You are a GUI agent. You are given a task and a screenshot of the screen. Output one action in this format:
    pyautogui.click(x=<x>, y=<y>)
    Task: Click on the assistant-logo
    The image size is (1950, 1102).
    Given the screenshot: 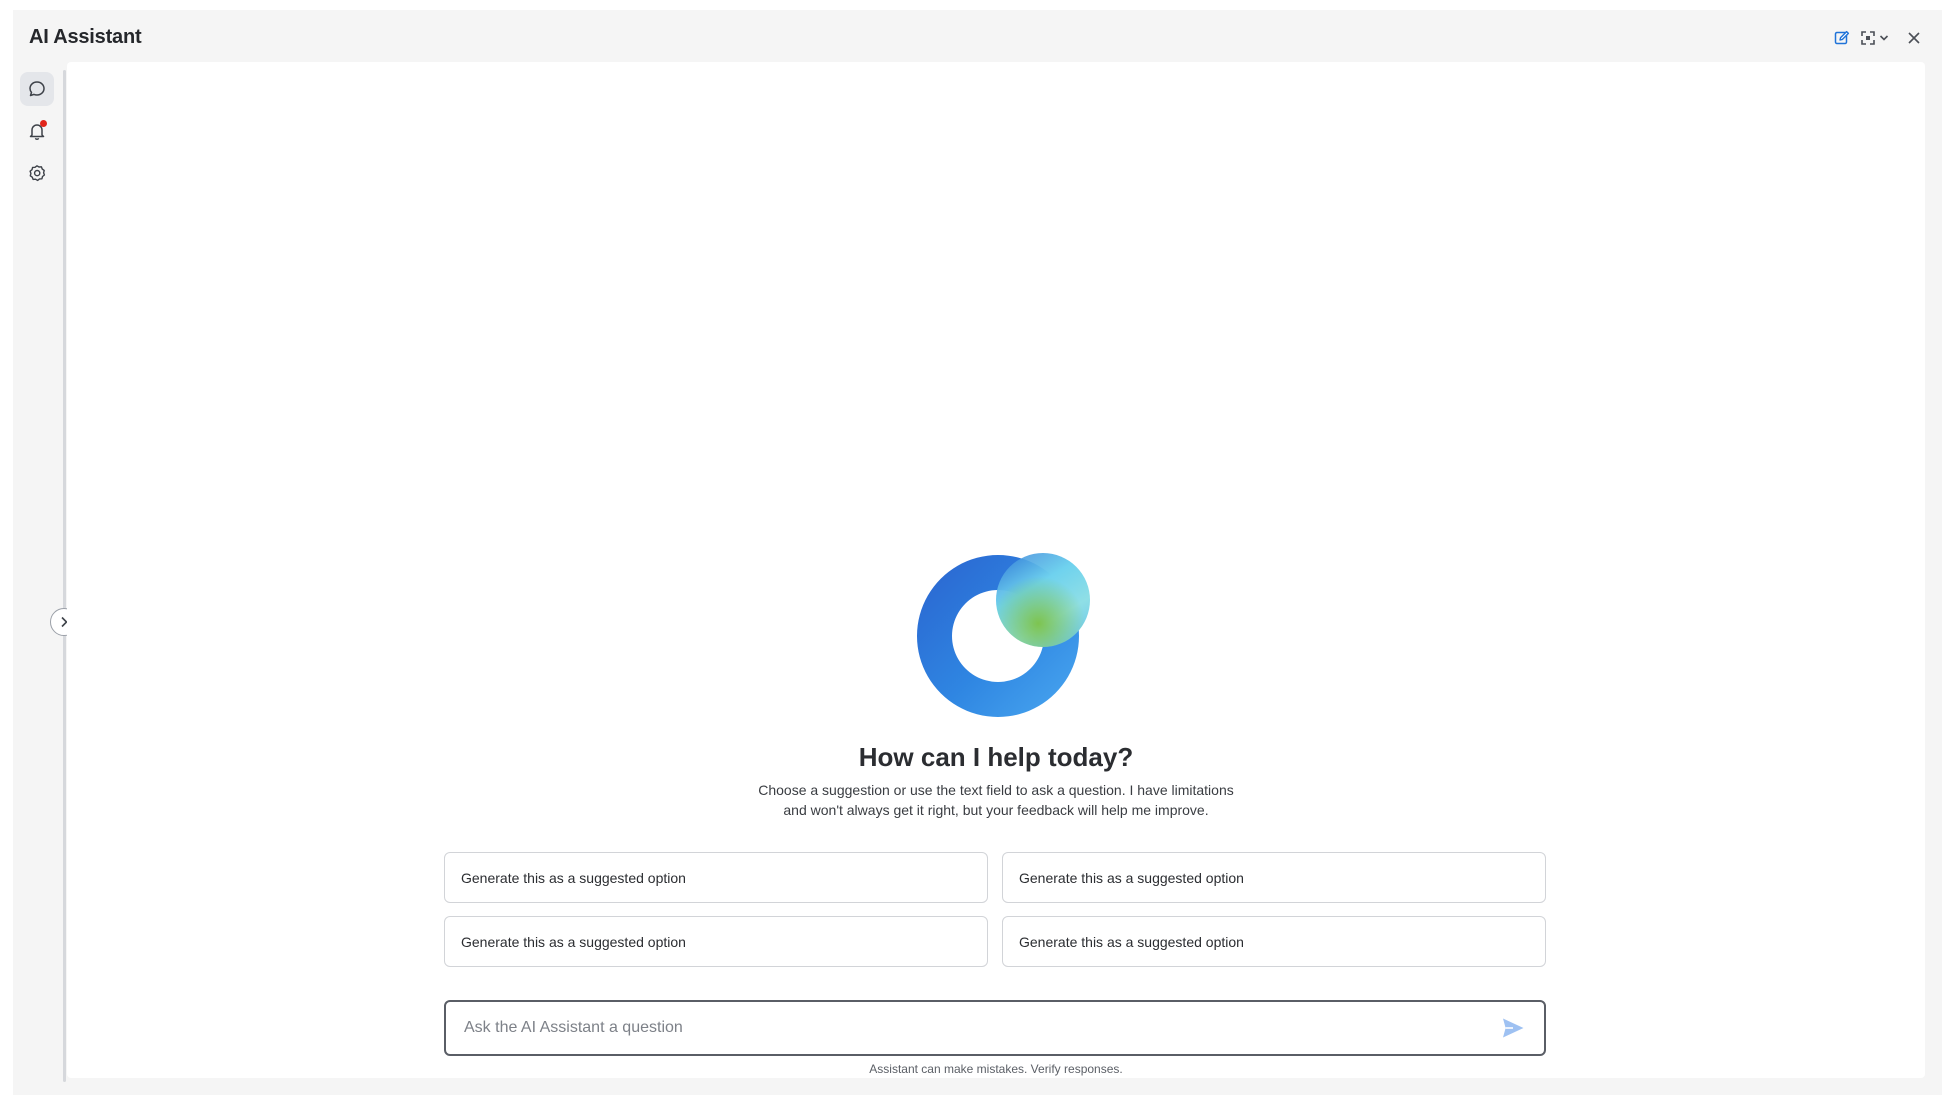 What is the action you would take?
    pyautogui.click(x=1003, y=635)
    